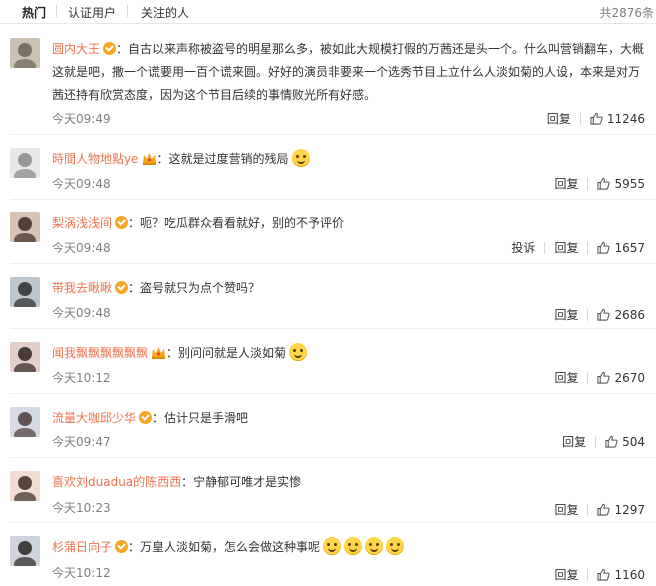 The width and height of the screenshot is (656, 586). What do you see at coordinates (351, 288) in the screenshot?
I see `comment-text: 带我去瞅瞅 ：盗号就只为点个赞吗？` at bounding box center [351, 288].